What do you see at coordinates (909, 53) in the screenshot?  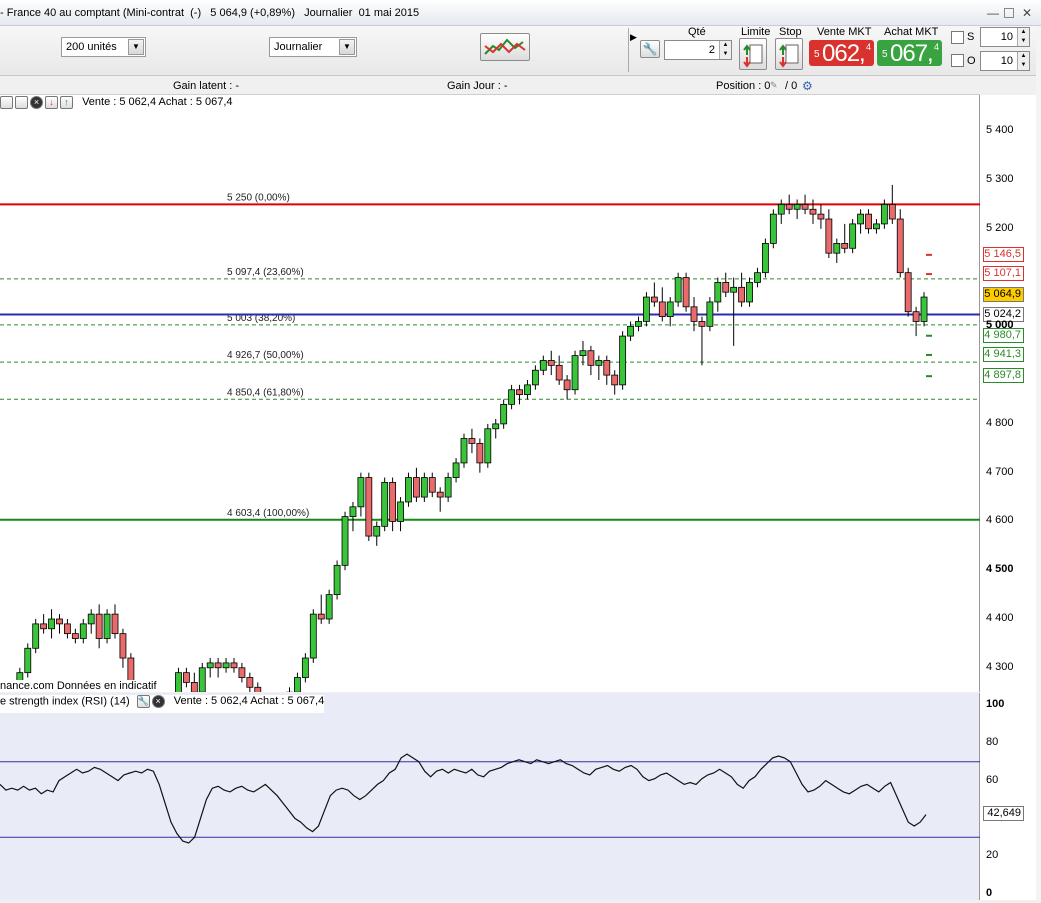 I see `buy-market-button: 5 067, 4` at bounding box center [909, 53].